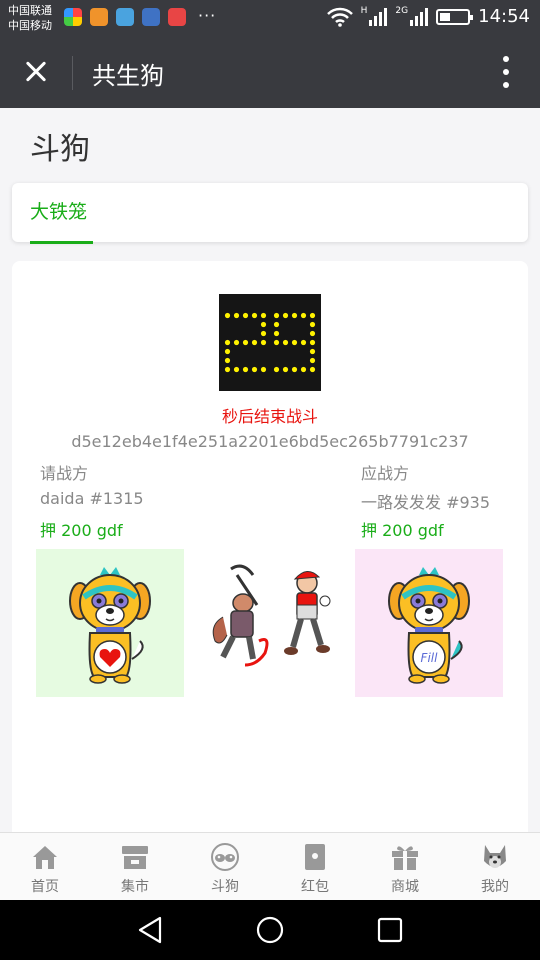  I want to click on battle-animation, so click(275, 618).